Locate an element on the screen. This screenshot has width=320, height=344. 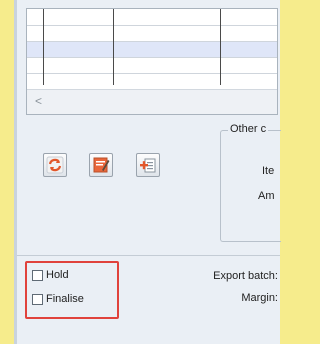
add-icon is located at coordinates (148, 165).